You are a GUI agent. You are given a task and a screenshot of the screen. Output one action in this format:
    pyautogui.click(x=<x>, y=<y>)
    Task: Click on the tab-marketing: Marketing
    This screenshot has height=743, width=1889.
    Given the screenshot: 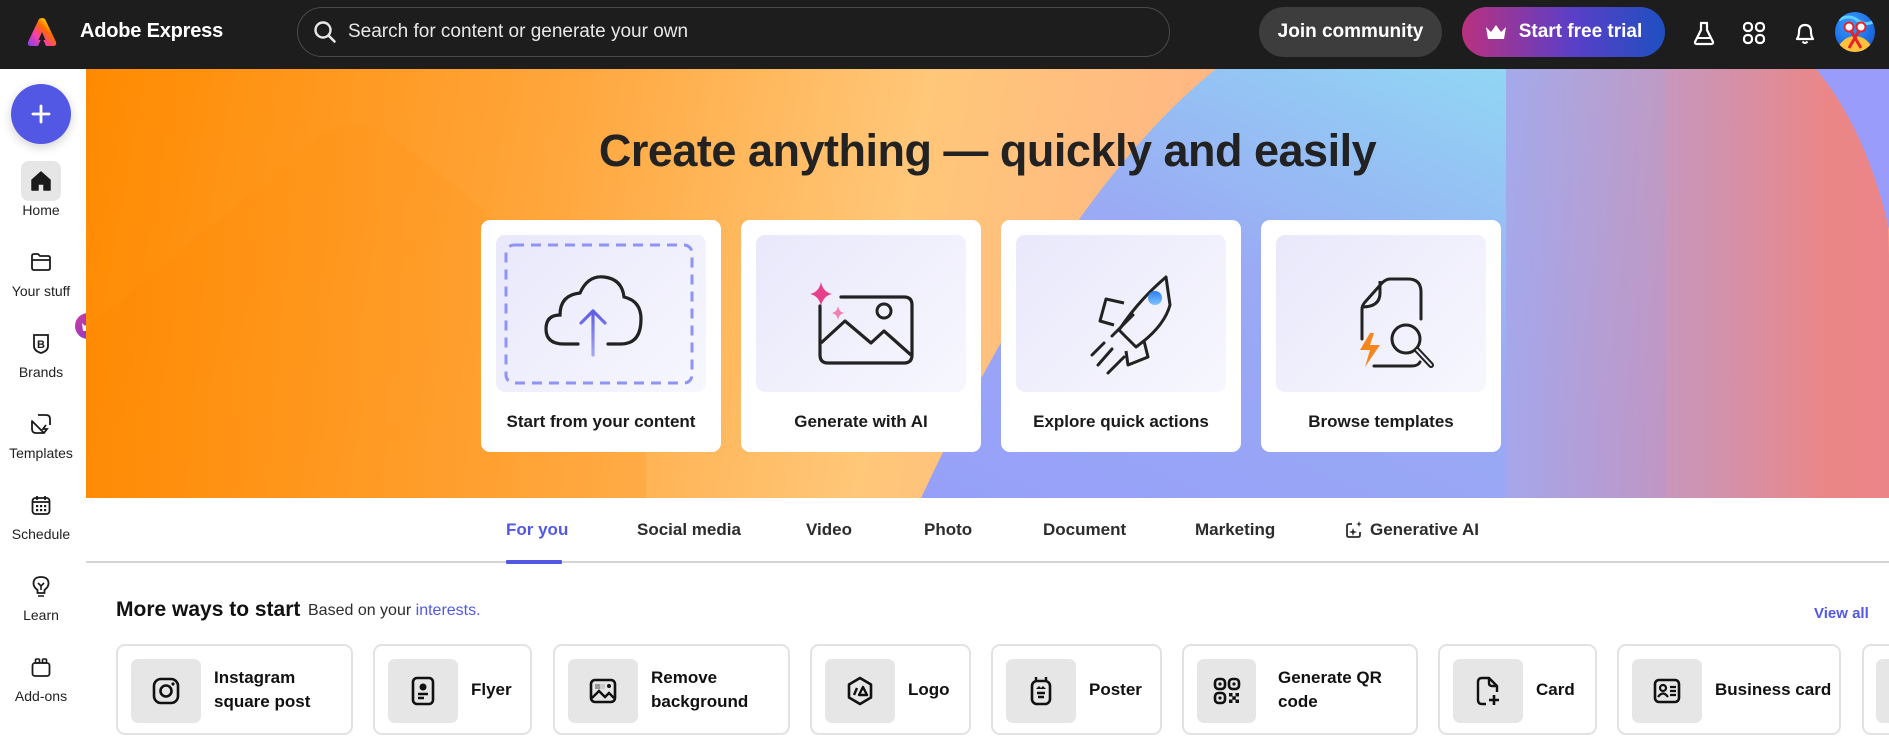 What is the action you would take?
    pyautogui.click(x=1235, y=530)
    